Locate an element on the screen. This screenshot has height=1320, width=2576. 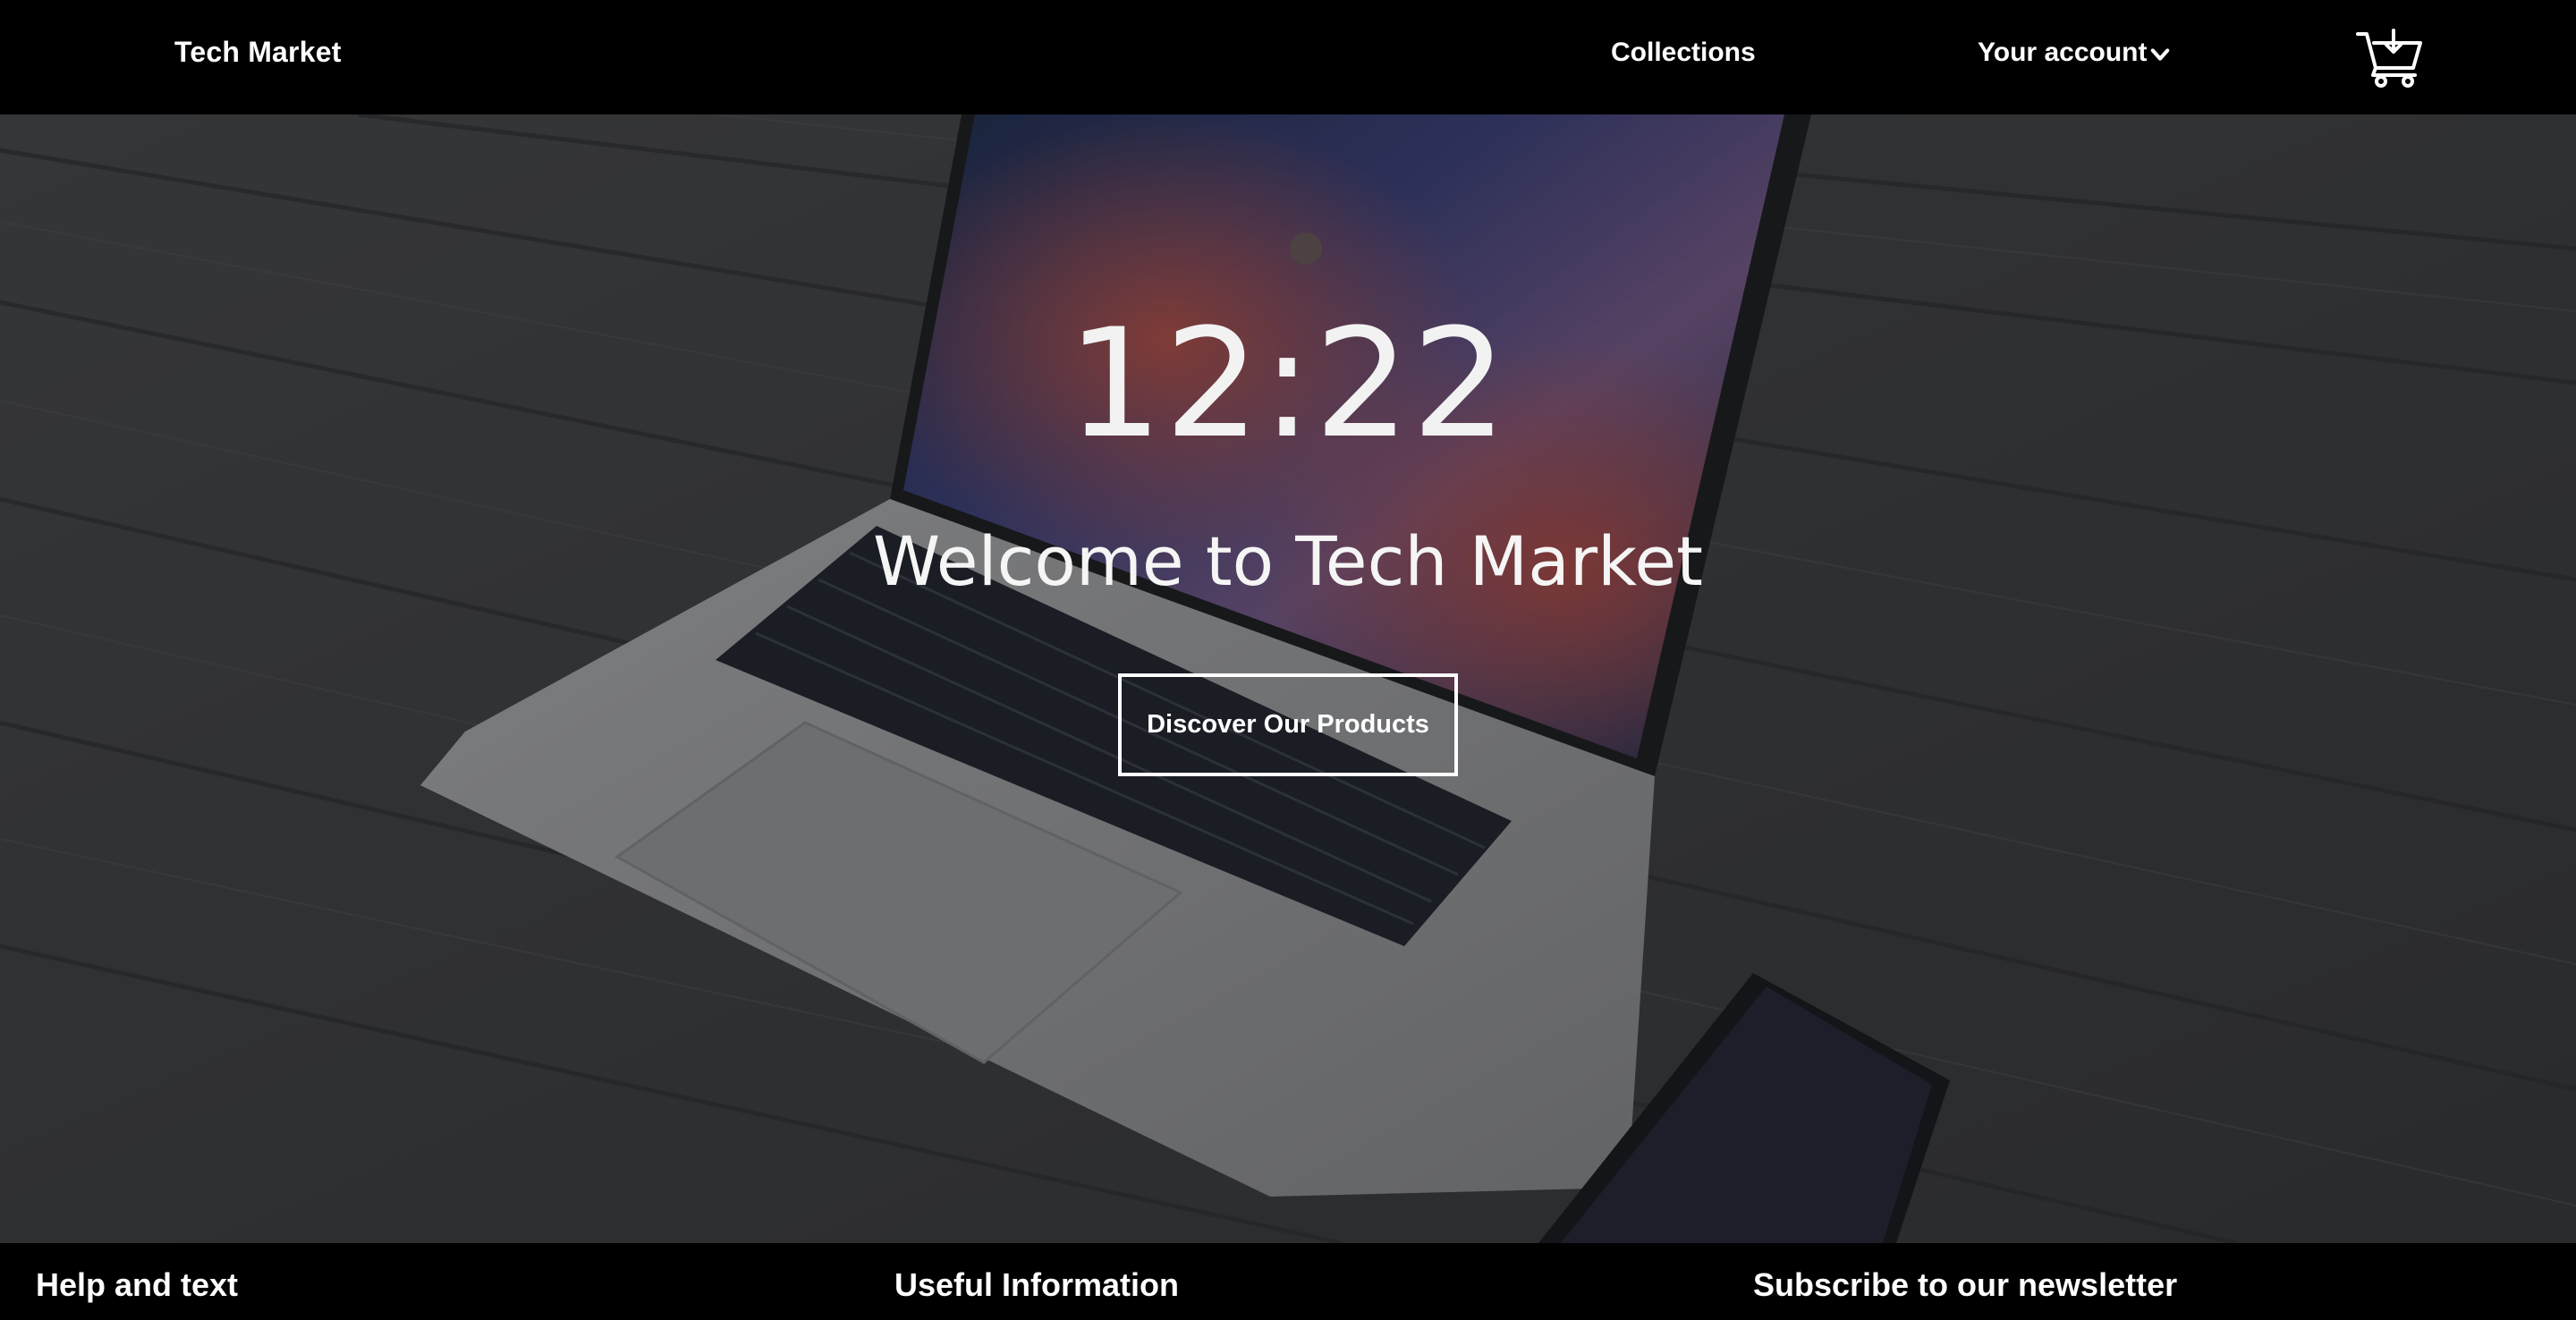
nav-account-dropdown: Your account is located at coordinates (2074, 53).